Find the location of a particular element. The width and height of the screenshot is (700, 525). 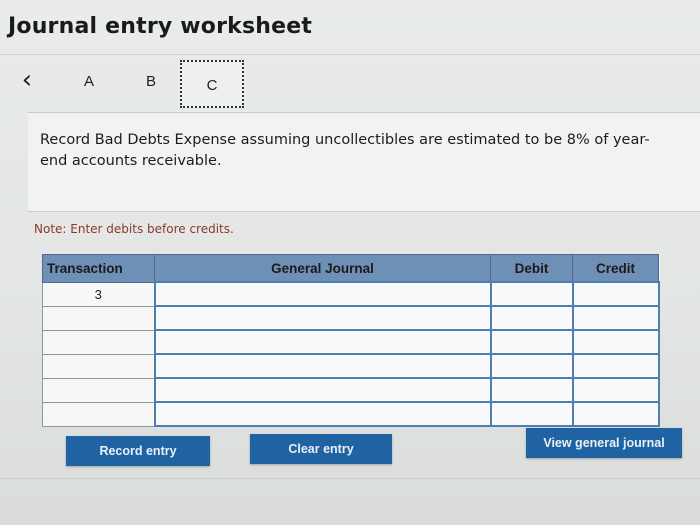

header-transaction: Transaction is located at coordinates (98, 268).